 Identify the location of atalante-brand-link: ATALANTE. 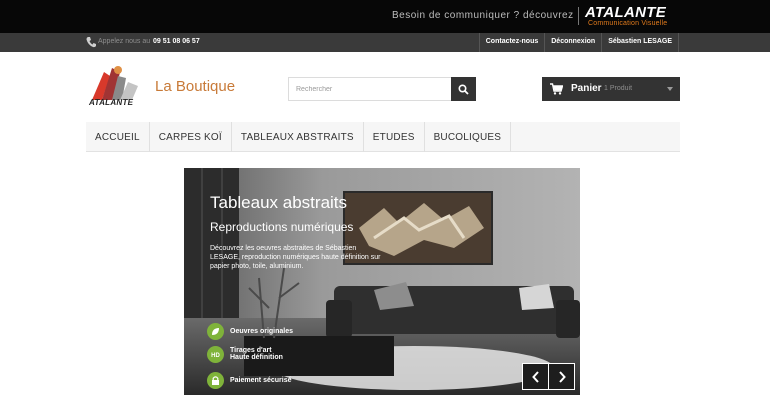
(625, 12).